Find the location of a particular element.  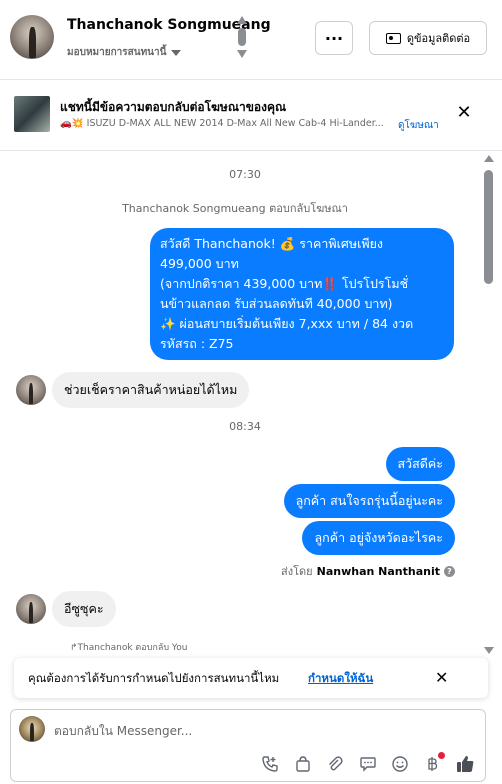

ad-banner-title: แชทนี้มีข้อความตอบกลับต่อโฆษณาของคุณ is located at coordinates (173, 107).